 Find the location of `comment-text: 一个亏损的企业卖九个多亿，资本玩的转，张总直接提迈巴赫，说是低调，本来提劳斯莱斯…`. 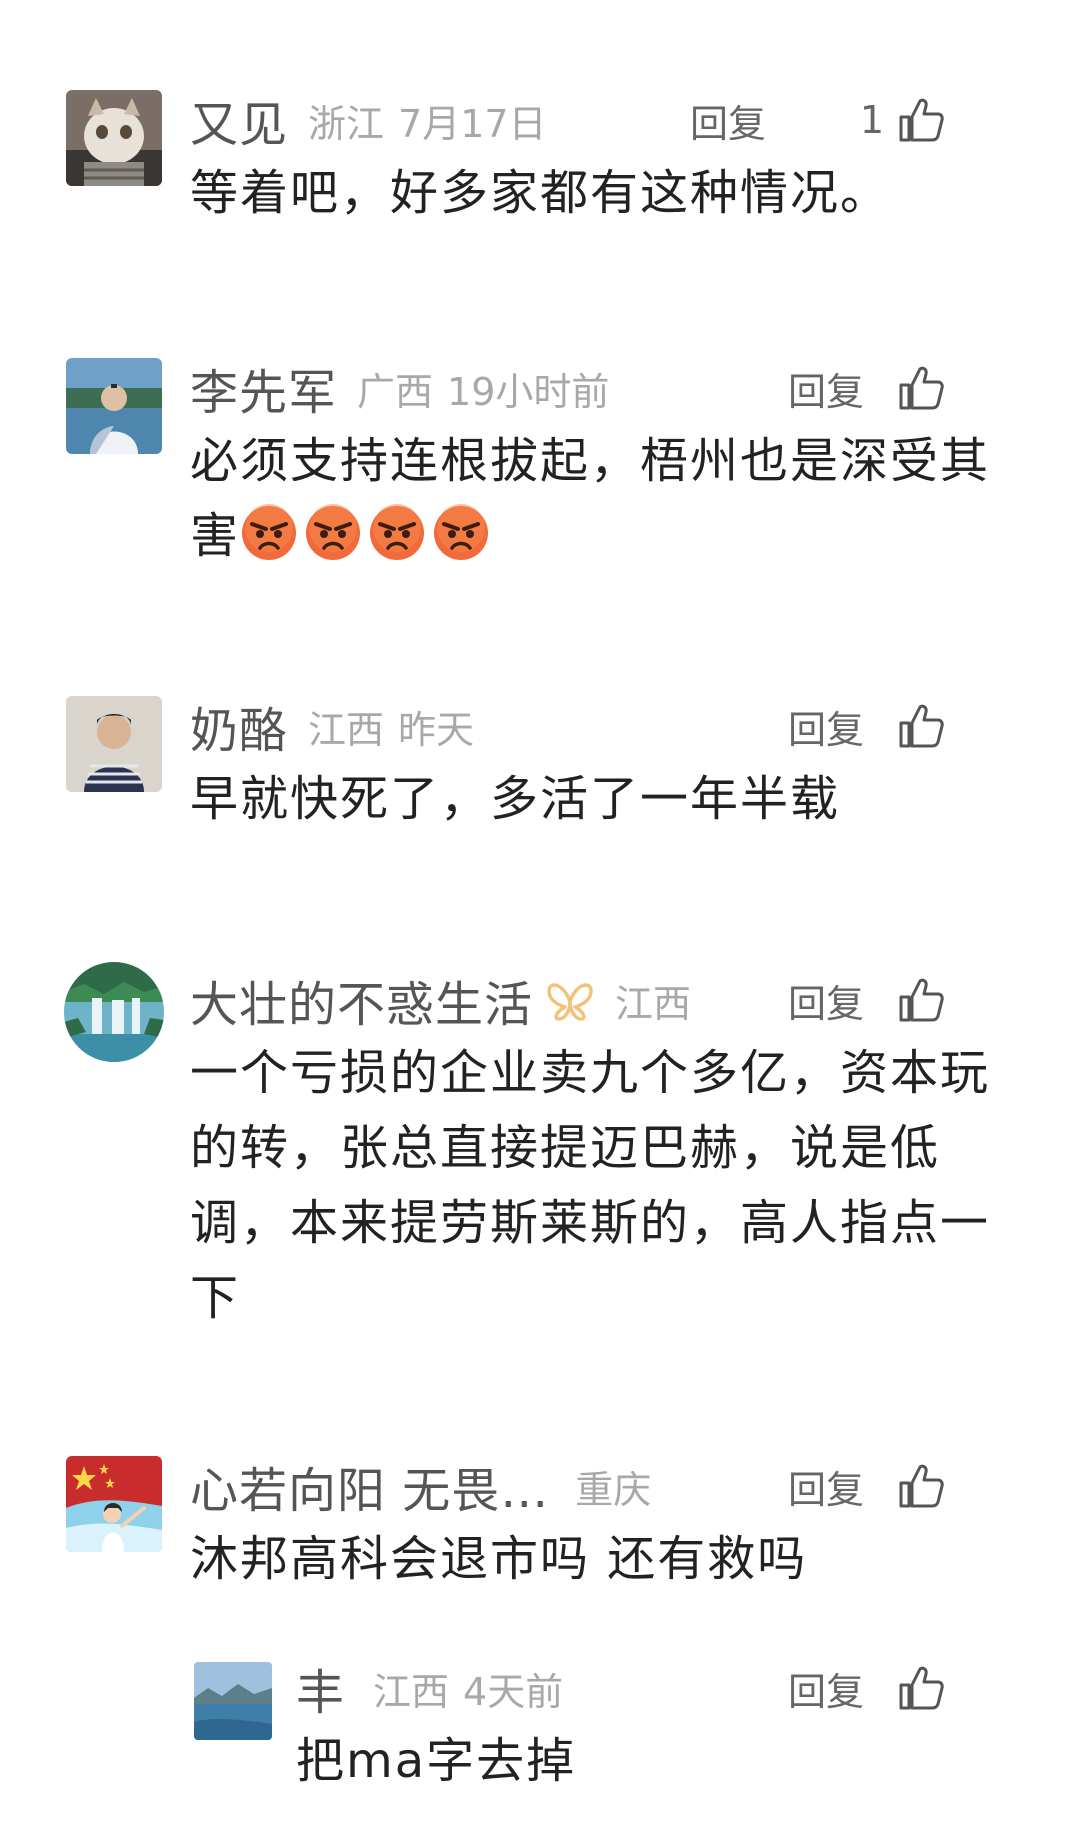

comment-text: 一个亏损的企业卖九个多亿，资本玩的转，张总直接提迈巴赫，说是低调，本来提劳斯莱斯… is located at coordinates (590, 1185).